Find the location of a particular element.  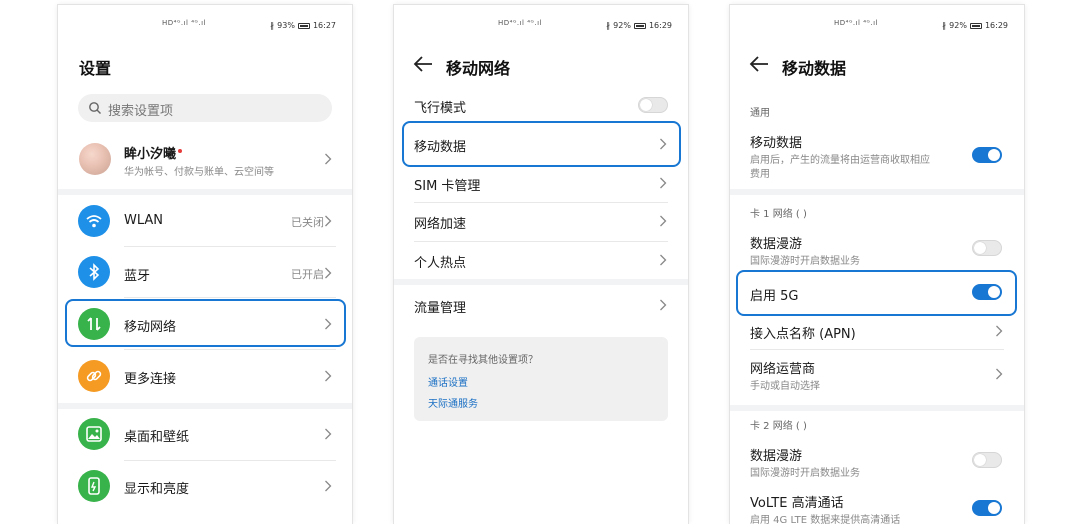

suggestions-question: 是否在寻找其他设置项？ is located at coordinates (483, 360).